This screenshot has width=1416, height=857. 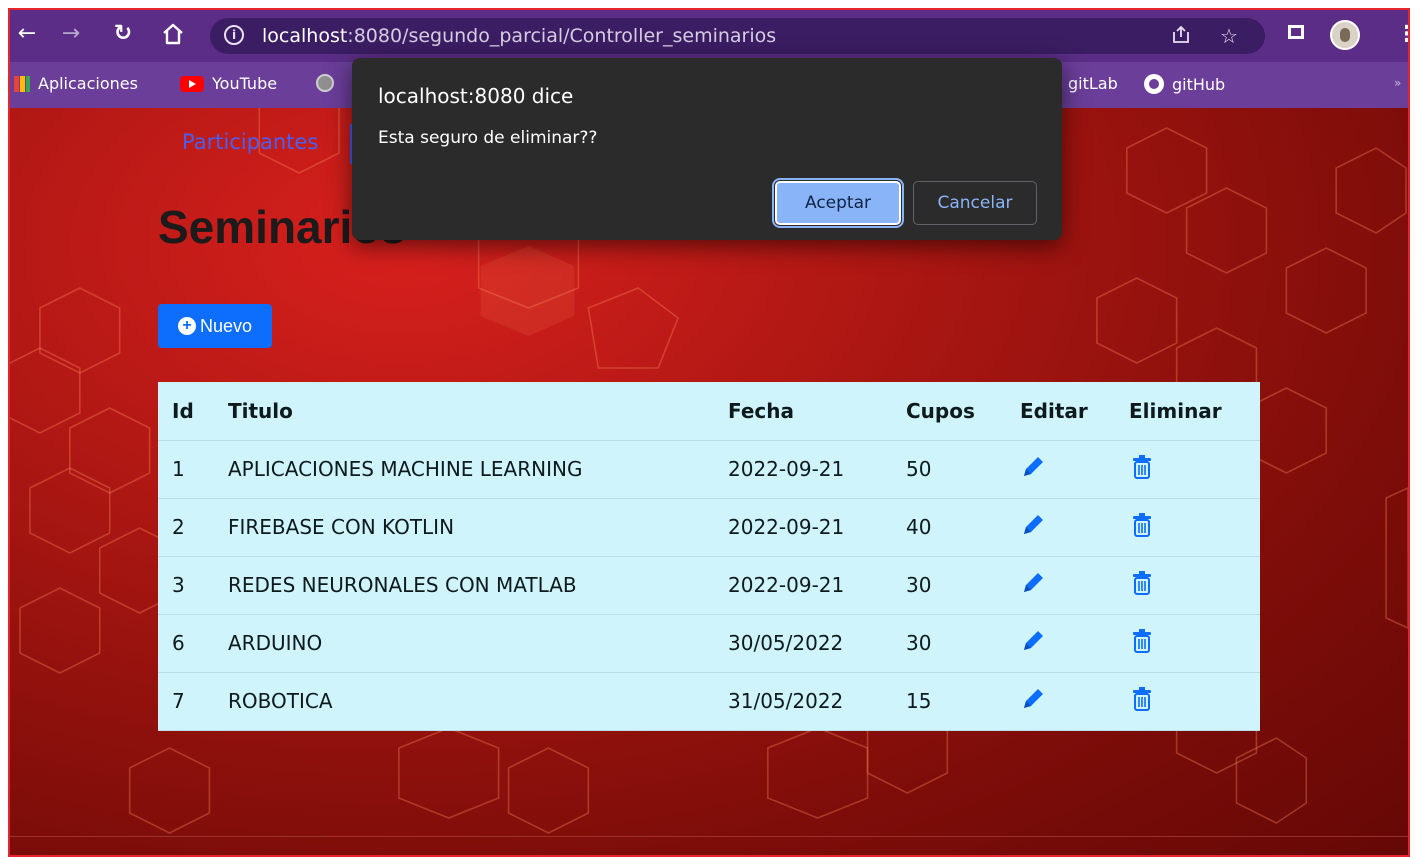 I want to click on kebab-menu-icon: ⋮, so click(x=1402, y=34).